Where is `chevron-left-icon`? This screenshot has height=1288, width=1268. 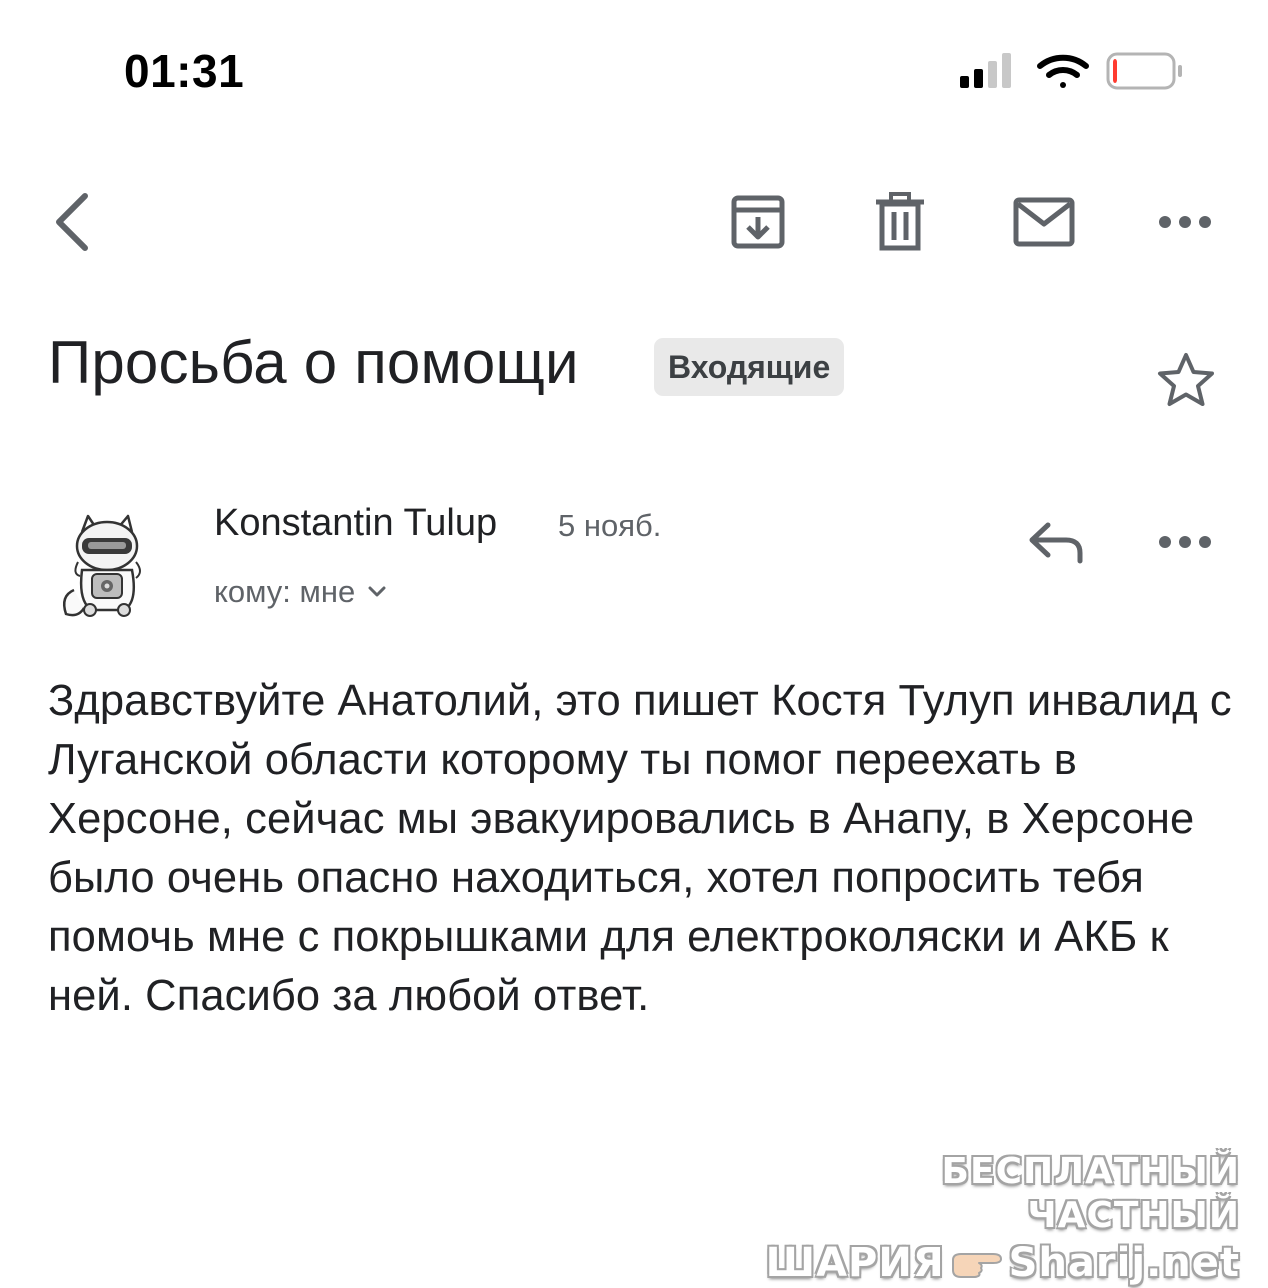
chevron-left-icon is located at coordinates (72, 222).